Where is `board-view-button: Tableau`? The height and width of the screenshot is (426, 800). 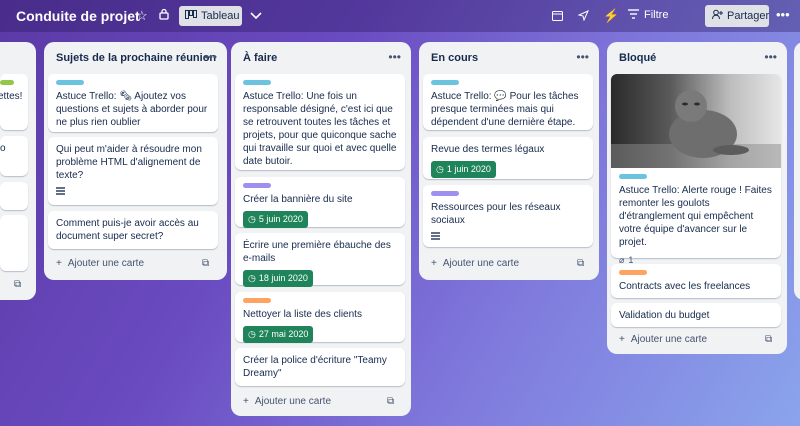
board-view-button: Tableau is located at coordinates (210, 16).